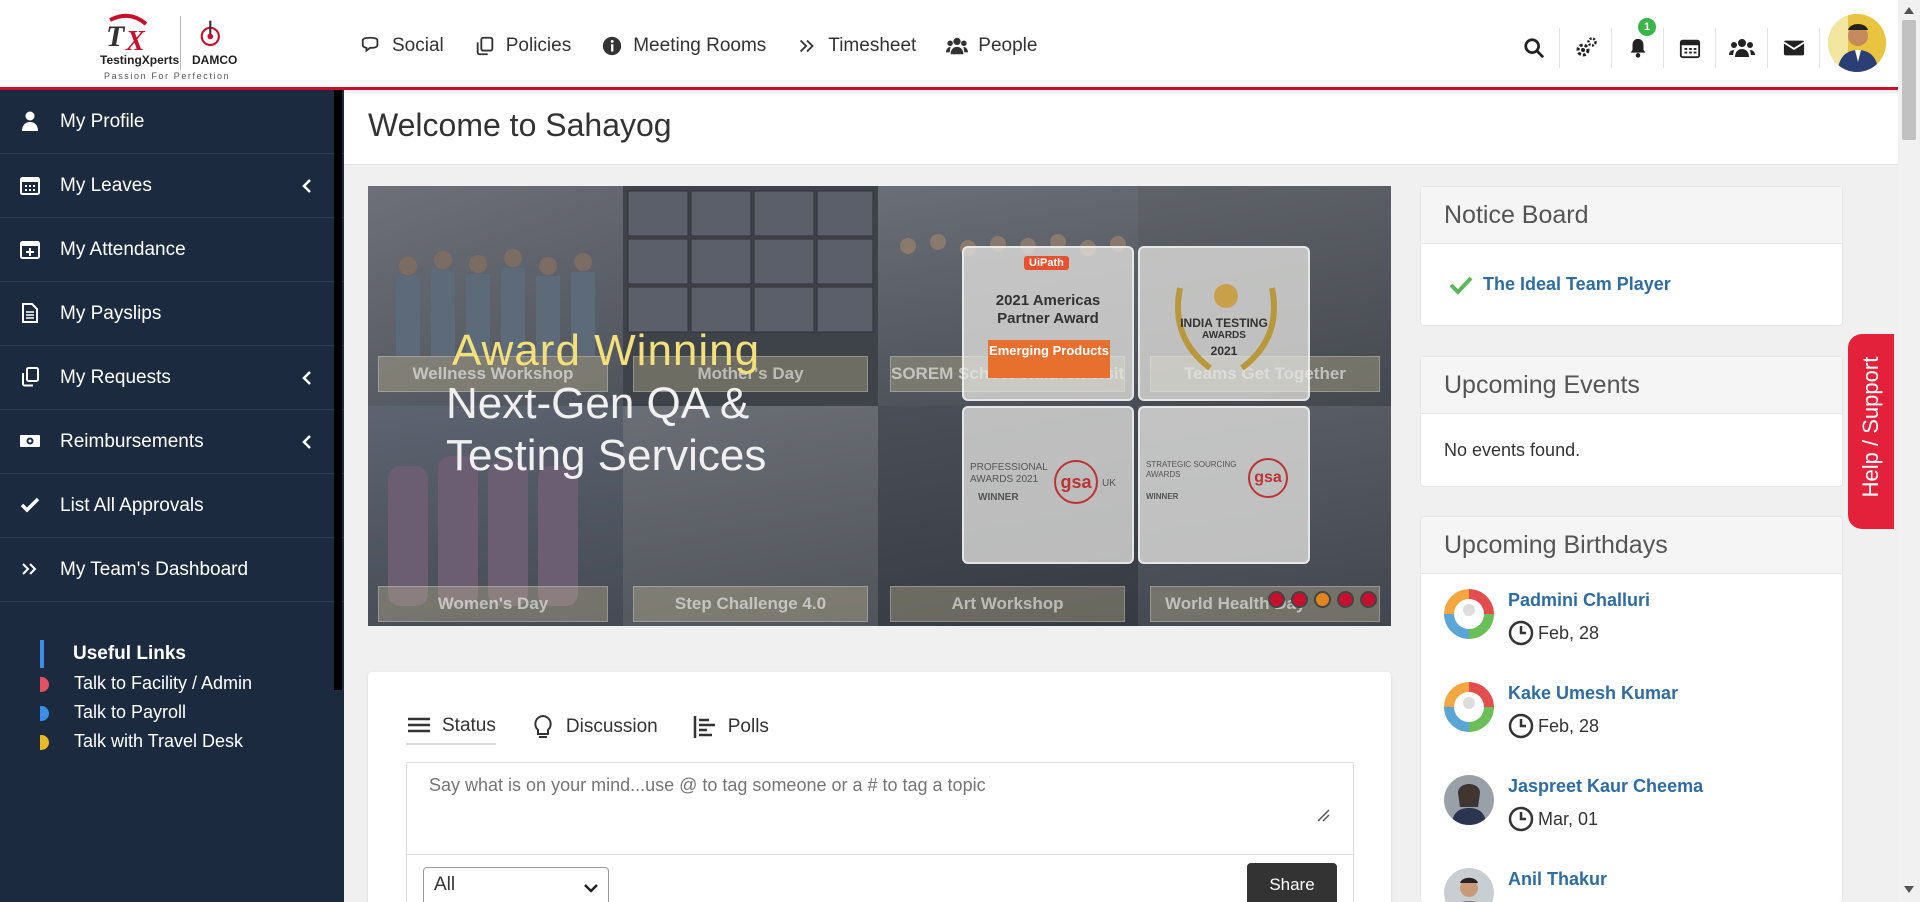 The width and height of the screenshot is (1920, 902). I want to click on sidebar-item-my-attendance: My Attendance, so click(172, 250).